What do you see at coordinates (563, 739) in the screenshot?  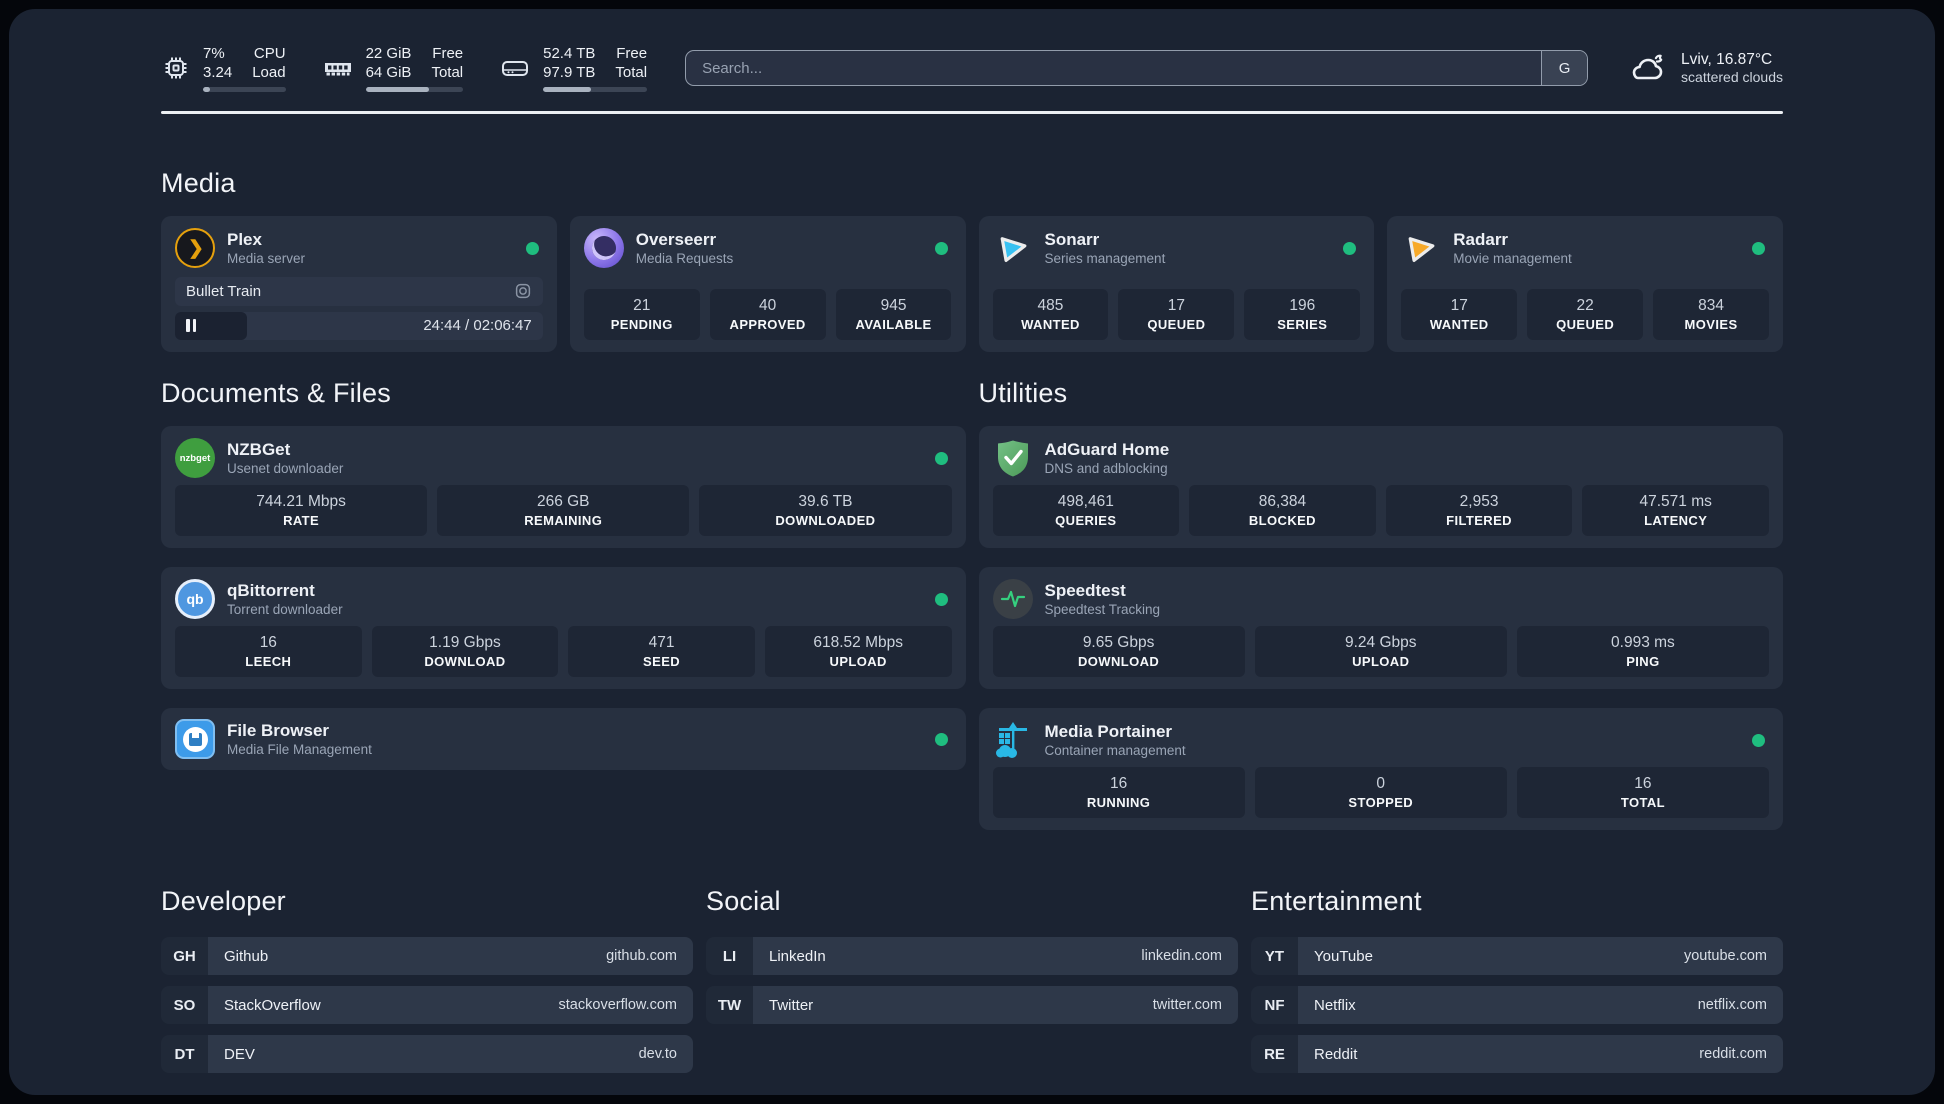 I see `app-card-filebrowser: File Browser Media File Management` at bounding box center [563, 739].